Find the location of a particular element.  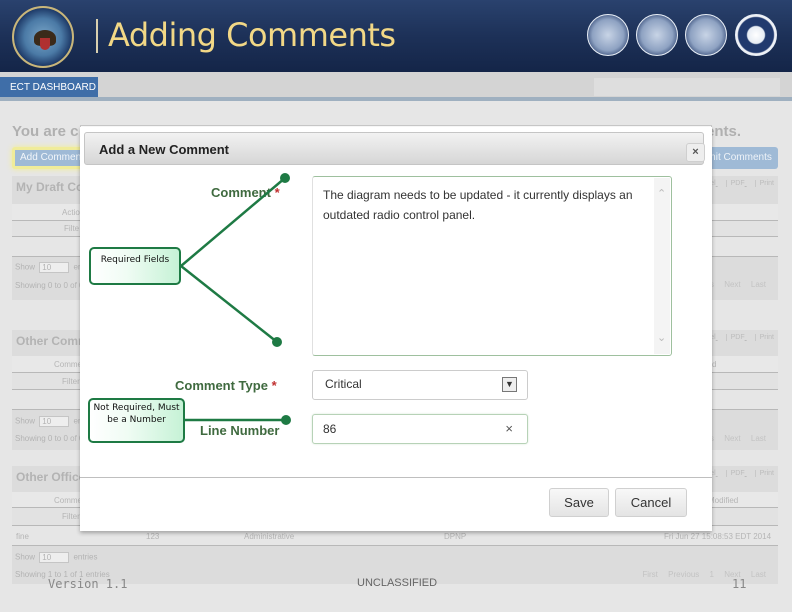

comment-type-select: Critical ▼ is located at coordinates (420, 385).